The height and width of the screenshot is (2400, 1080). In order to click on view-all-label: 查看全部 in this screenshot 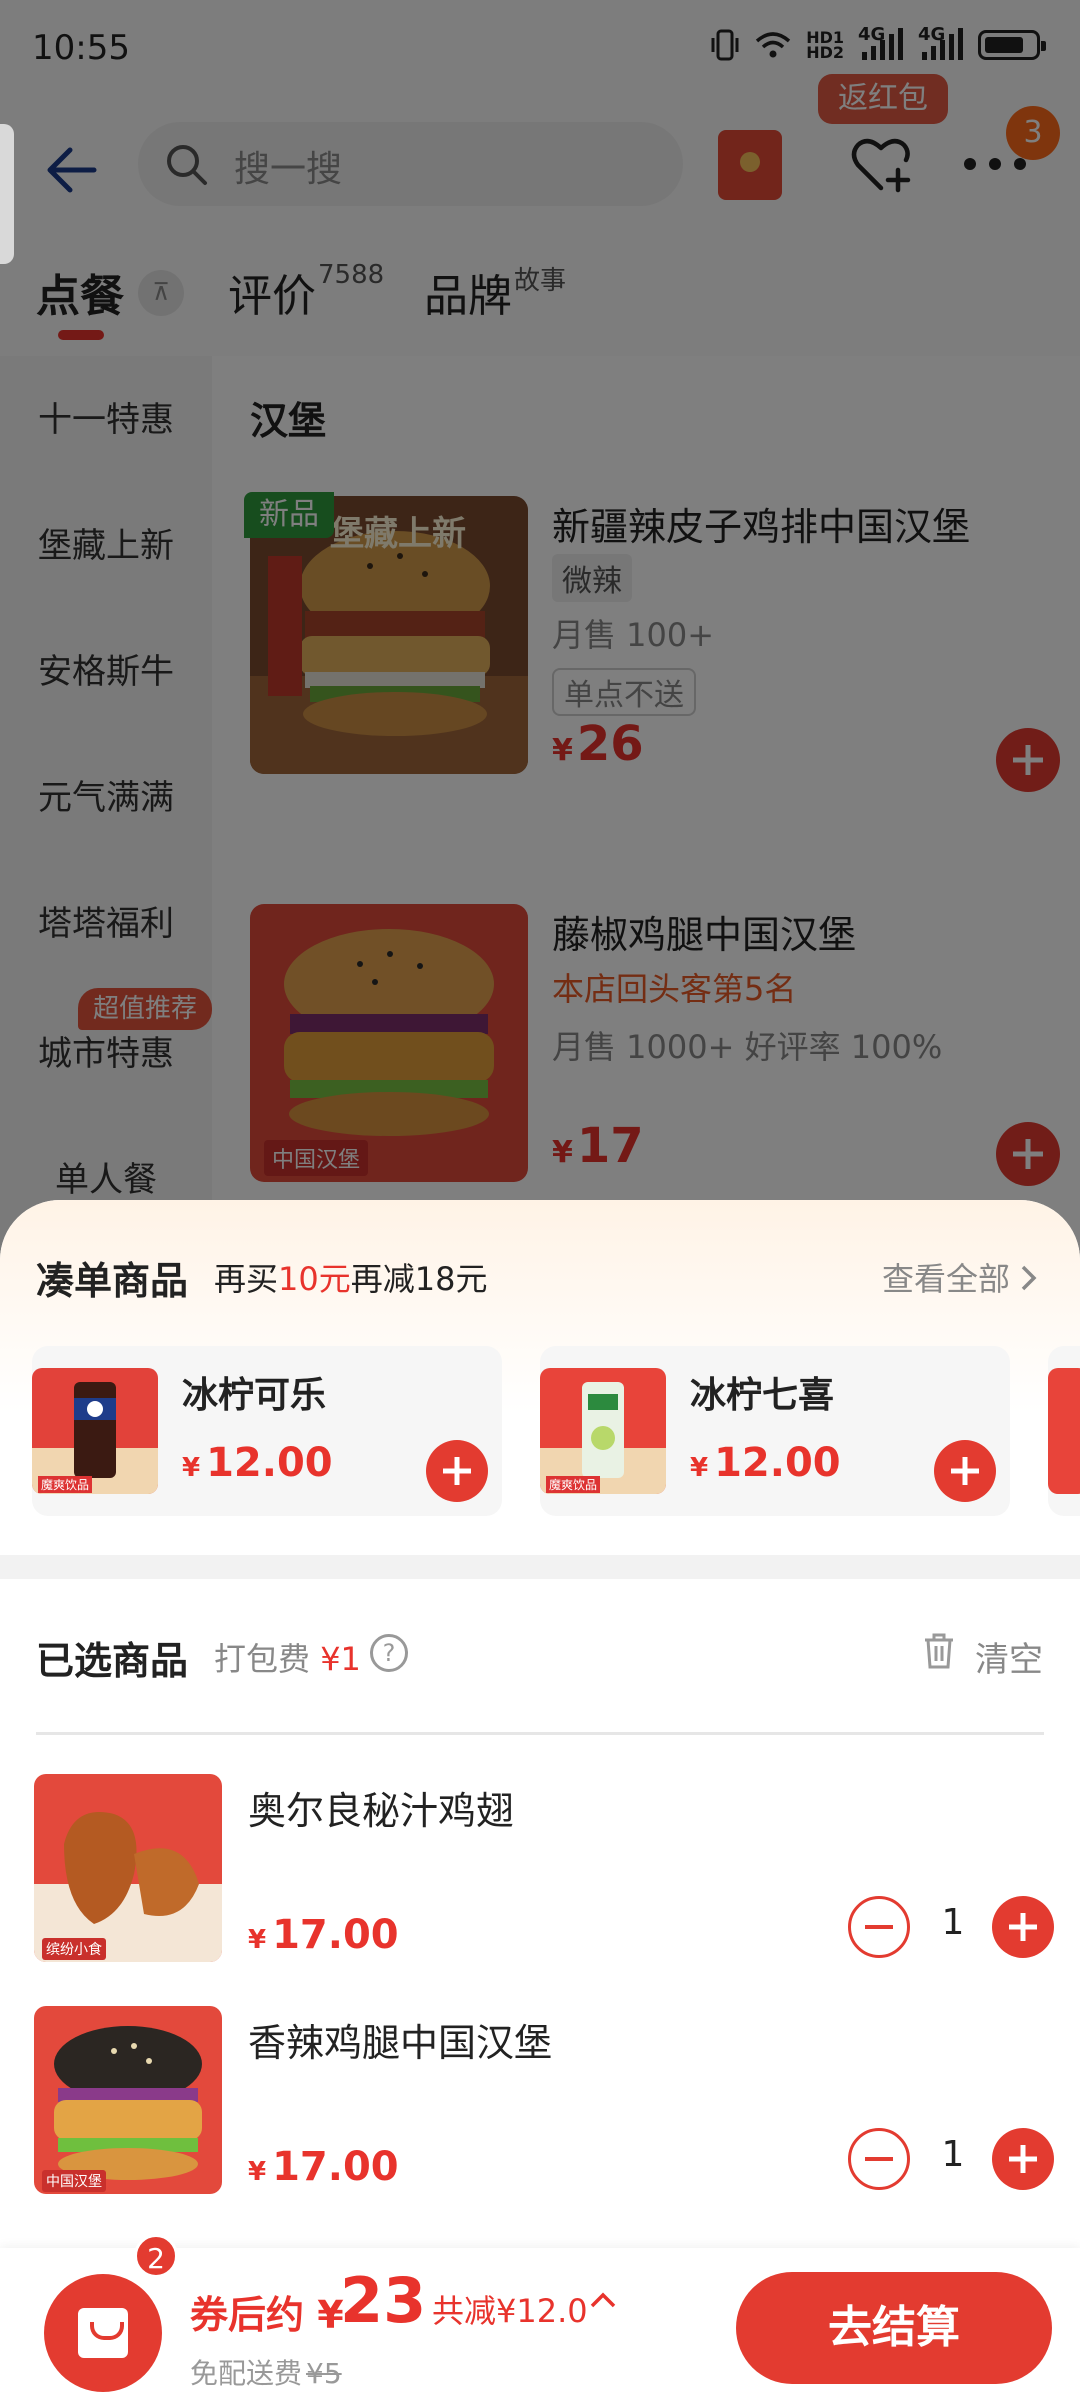, I will do `click(945, 1279)`.